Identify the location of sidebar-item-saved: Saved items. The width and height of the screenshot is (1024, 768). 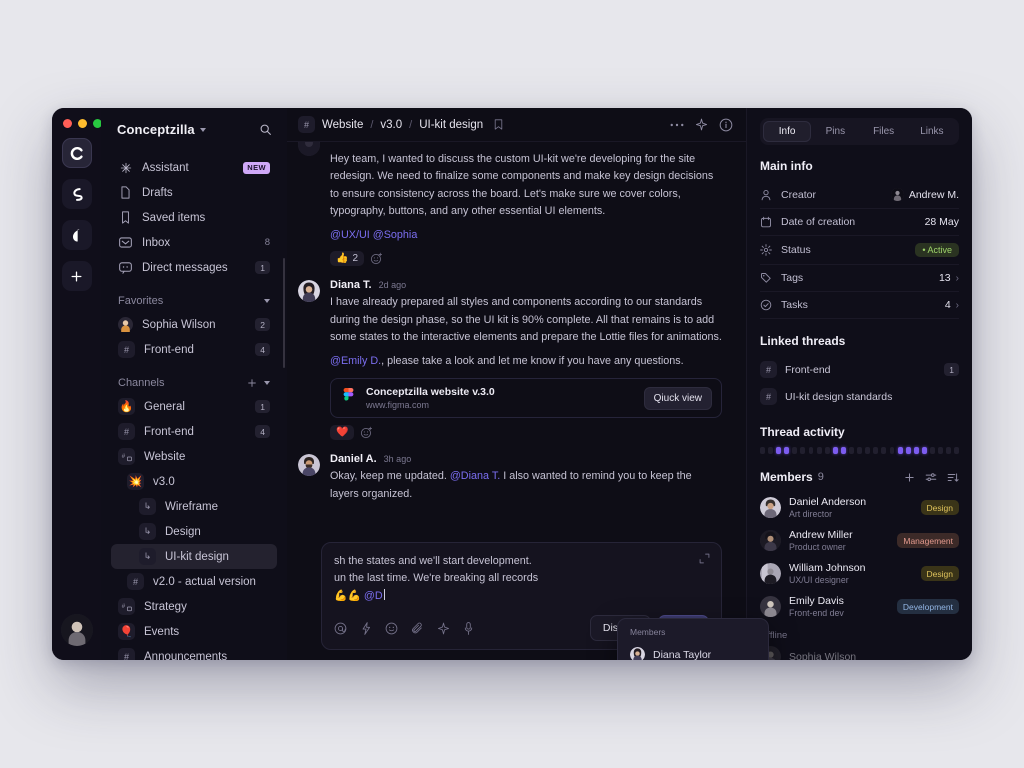
(194, 217).